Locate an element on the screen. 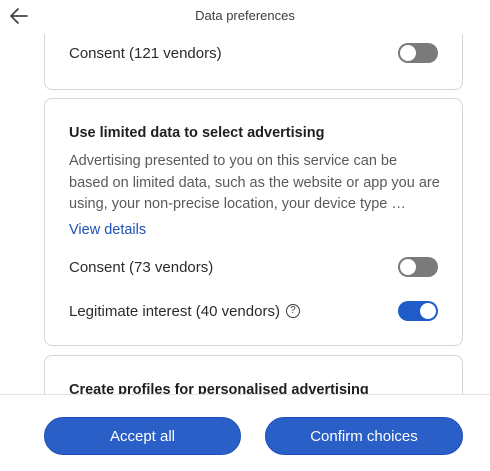 Image resolution: width=490 pixels, height=471 pixels. question-circle-icon: ? is located at coordinates (292, 311).